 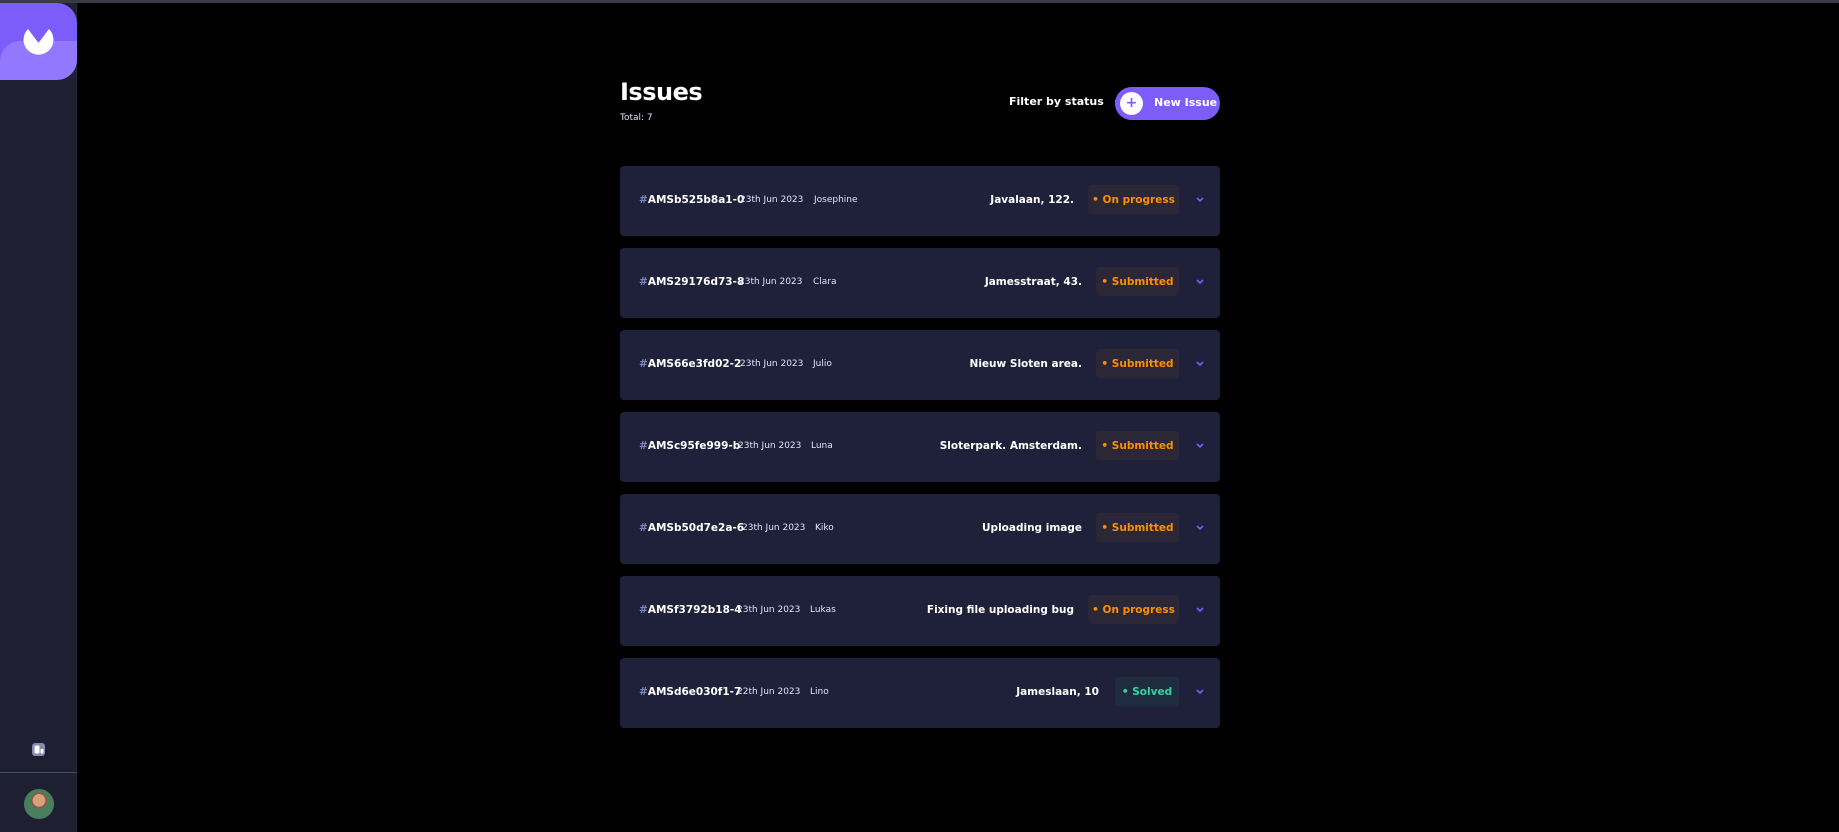 What do you see at coordinates (822, 446) in the screenshot?
I see `issue-reporter: Luna` at bounding box center [822, 446].